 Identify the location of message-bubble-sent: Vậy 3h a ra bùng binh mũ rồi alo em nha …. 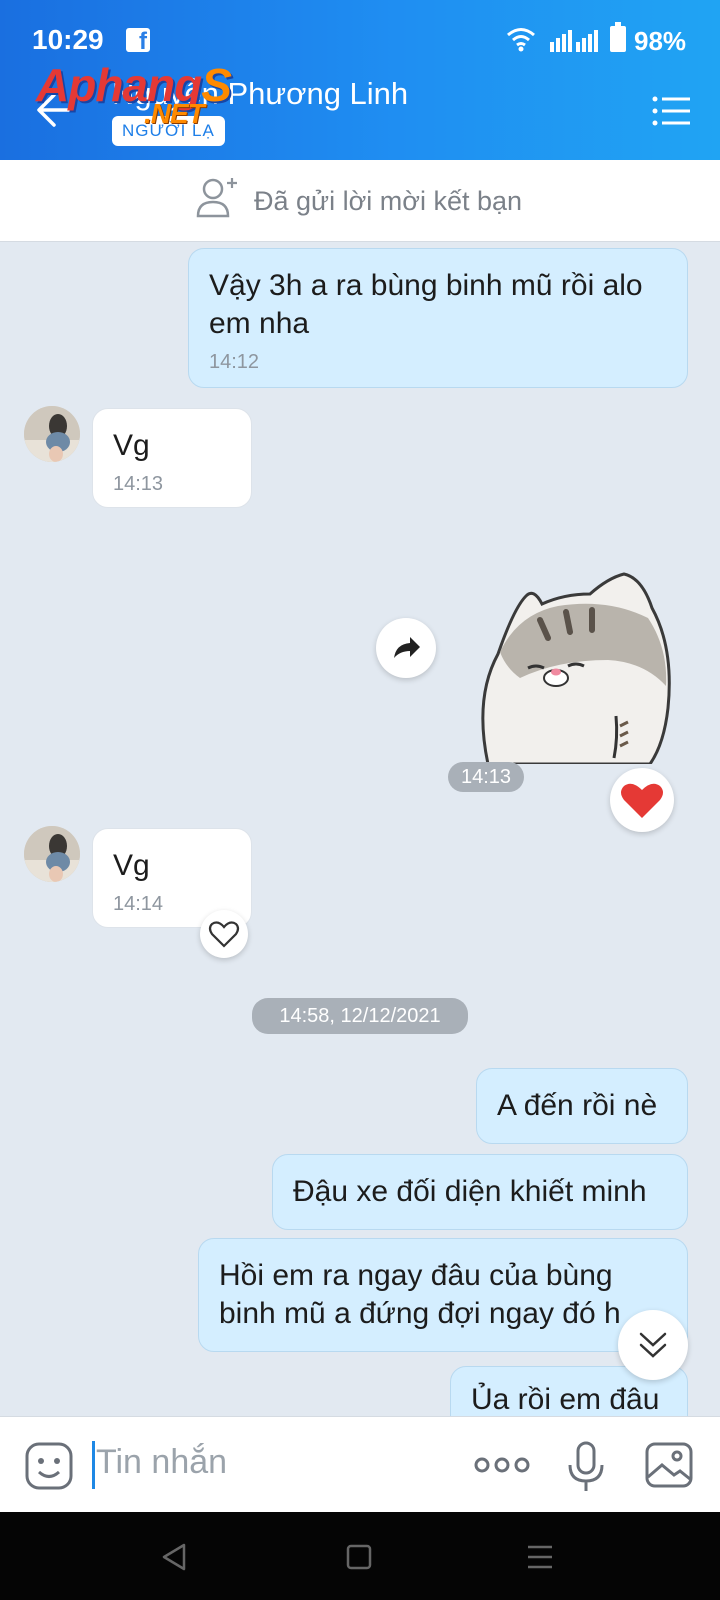
(438, 318).